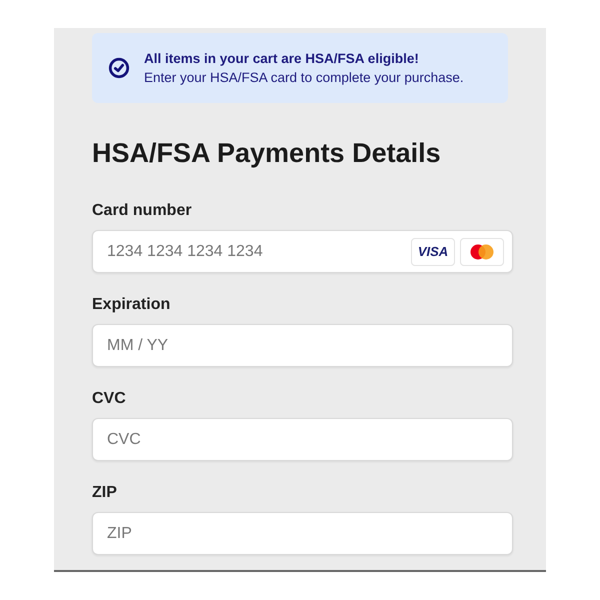 The height and width of the screenshot is (600, 600). What do you see at coordinates (142, 211) in the screenshot?
I see `field-label: Card number` at bounding box center [142, 211].